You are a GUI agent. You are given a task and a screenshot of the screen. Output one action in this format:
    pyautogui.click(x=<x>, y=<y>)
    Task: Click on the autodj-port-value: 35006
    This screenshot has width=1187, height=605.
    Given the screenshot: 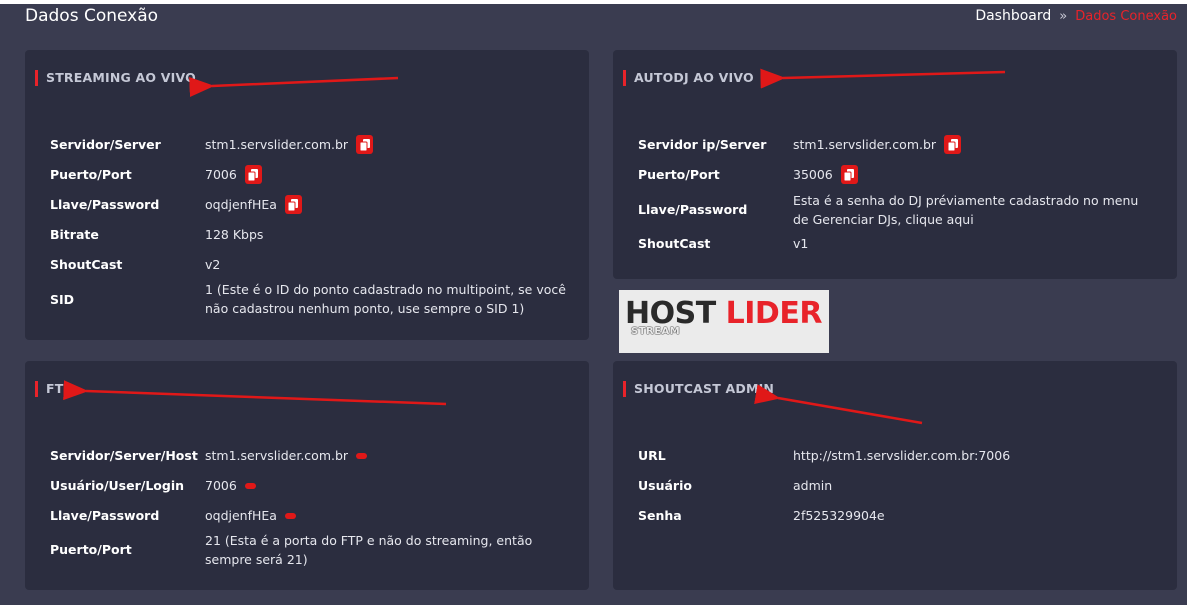 What is the action you would take?
    pyautogui.click(x=825, y=174)
    